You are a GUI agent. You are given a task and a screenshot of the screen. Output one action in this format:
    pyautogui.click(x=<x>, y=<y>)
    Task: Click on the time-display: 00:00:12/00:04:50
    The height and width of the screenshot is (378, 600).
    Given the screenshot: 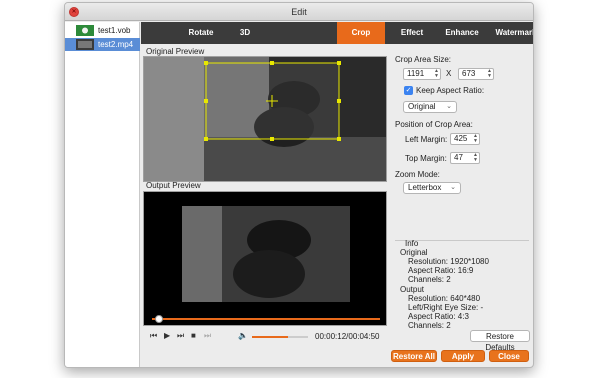 What is the action you would take?
    pyautogui.click(x=347, y=336)
    